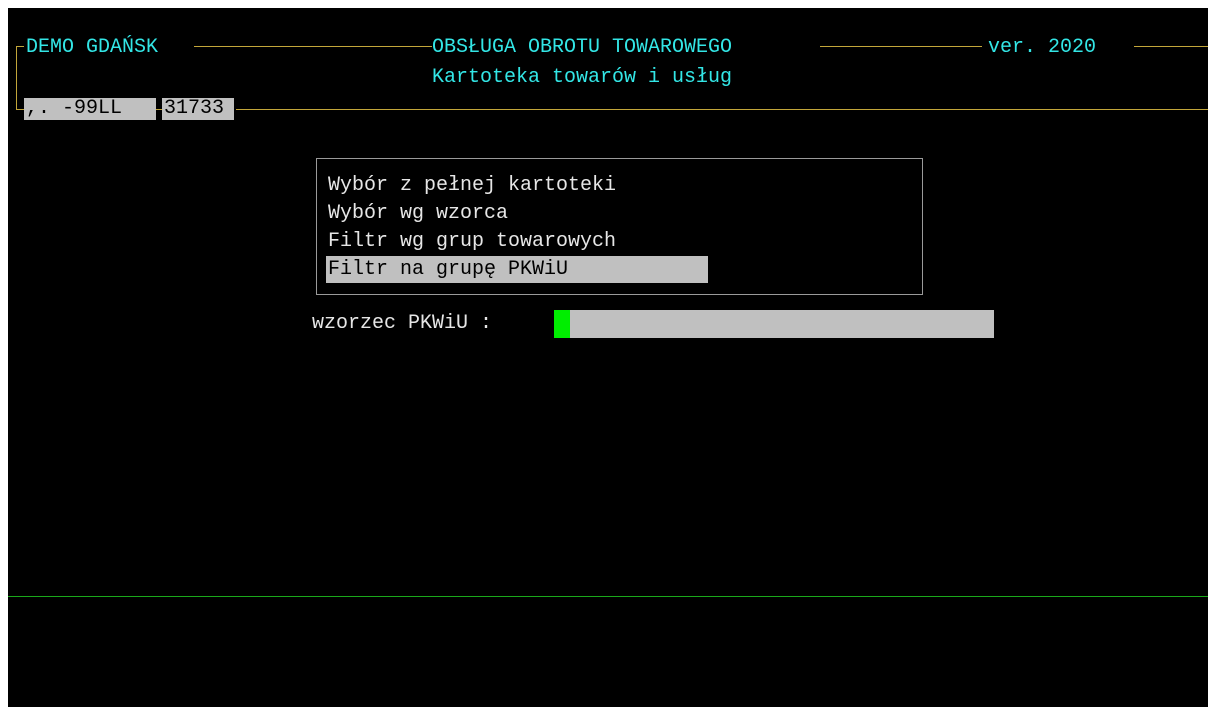 This screenshot has width=1208, height=707. I want to click on screen-subtitle: Kartoteka towarów i usług, so click(582, 77).